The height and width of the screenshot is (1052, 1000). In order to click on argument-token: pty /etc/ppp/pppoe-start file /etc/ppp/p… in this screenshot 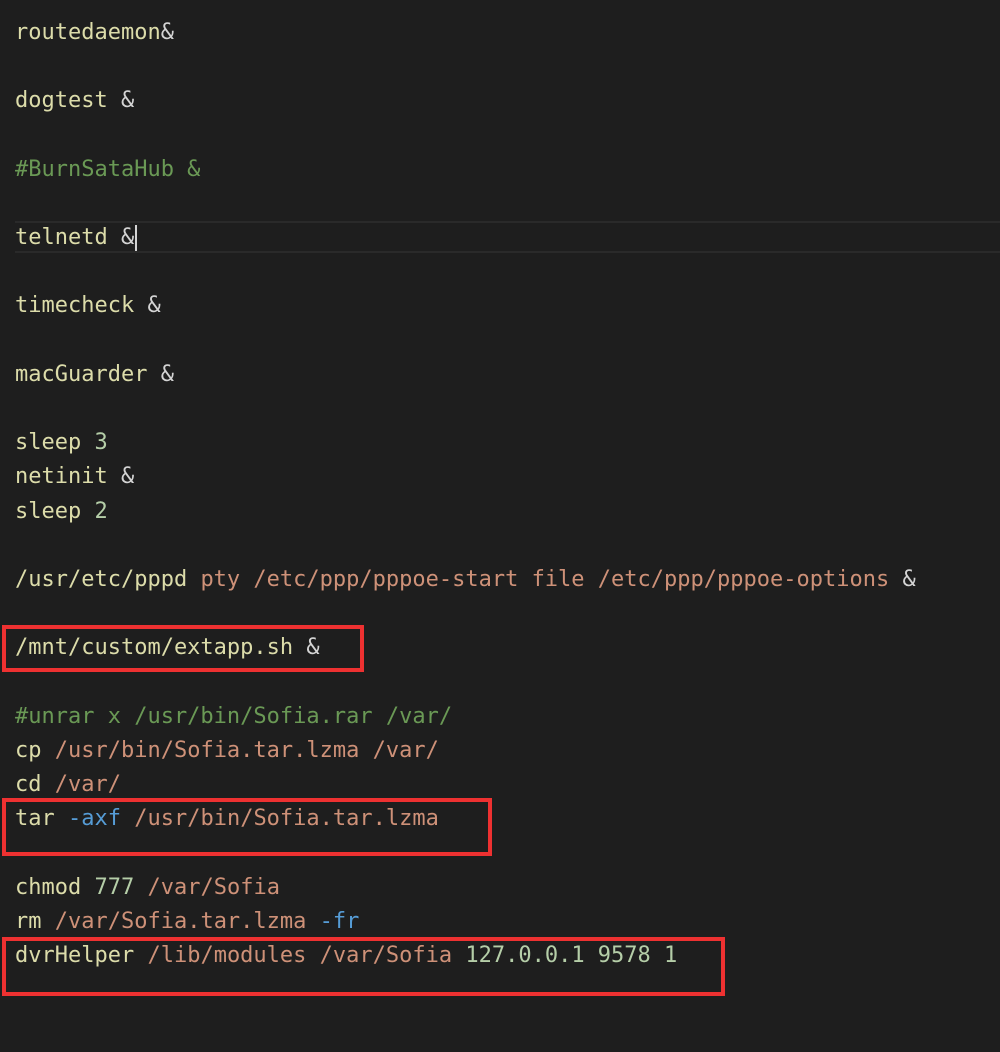, I will do `click(545, 579)`.